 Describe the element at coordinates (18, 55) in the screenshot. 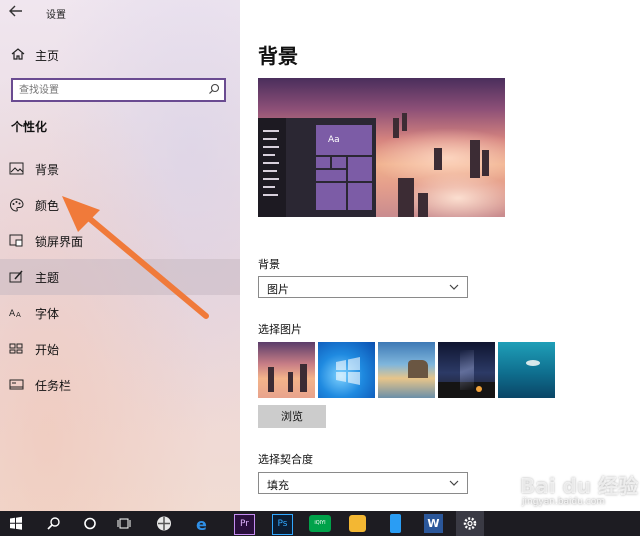

I see `home-icon` at that location.